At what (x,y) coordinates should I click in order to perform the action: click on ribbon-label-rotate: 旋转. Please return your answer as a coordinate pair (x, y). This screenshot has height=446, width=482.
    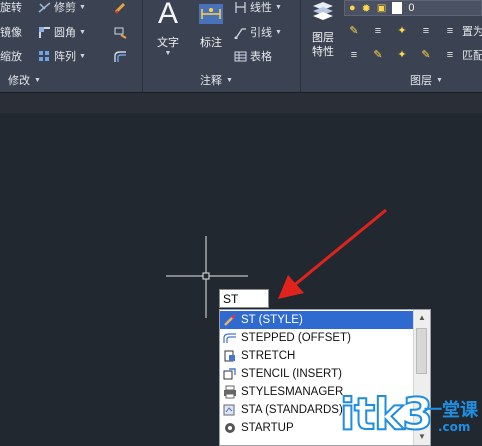
    Looking at the image, I should click on (11, 8).